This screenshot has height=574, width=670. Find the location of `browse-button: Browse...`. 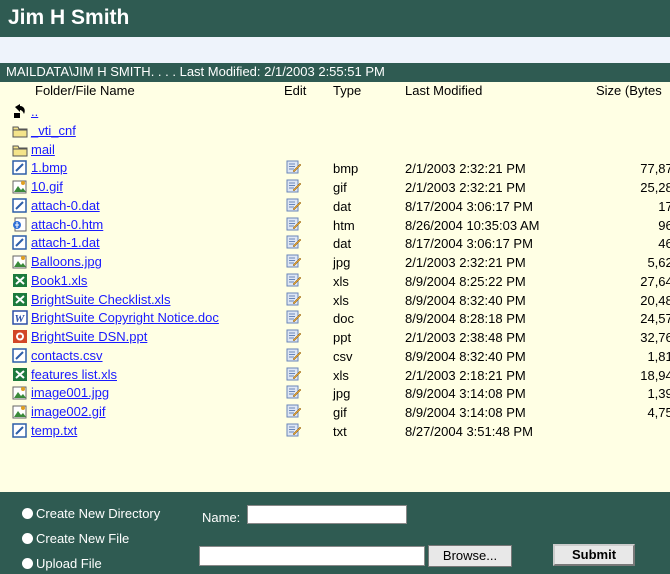

browse-button: Browse... is located at coordinates (470, 556).